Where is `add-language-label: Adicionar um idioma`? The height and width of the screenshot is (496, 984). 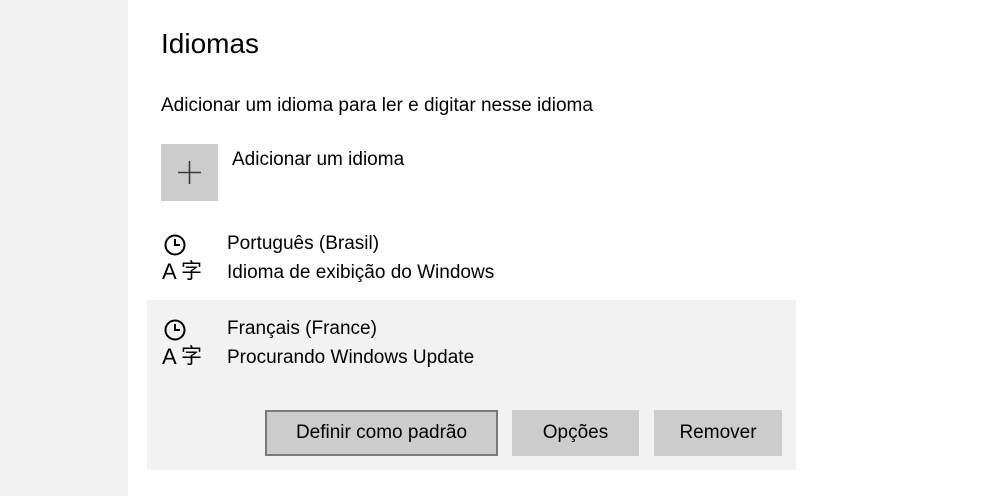 add-language-label: Adicionar um idioma is located at coordinates (318, 159).